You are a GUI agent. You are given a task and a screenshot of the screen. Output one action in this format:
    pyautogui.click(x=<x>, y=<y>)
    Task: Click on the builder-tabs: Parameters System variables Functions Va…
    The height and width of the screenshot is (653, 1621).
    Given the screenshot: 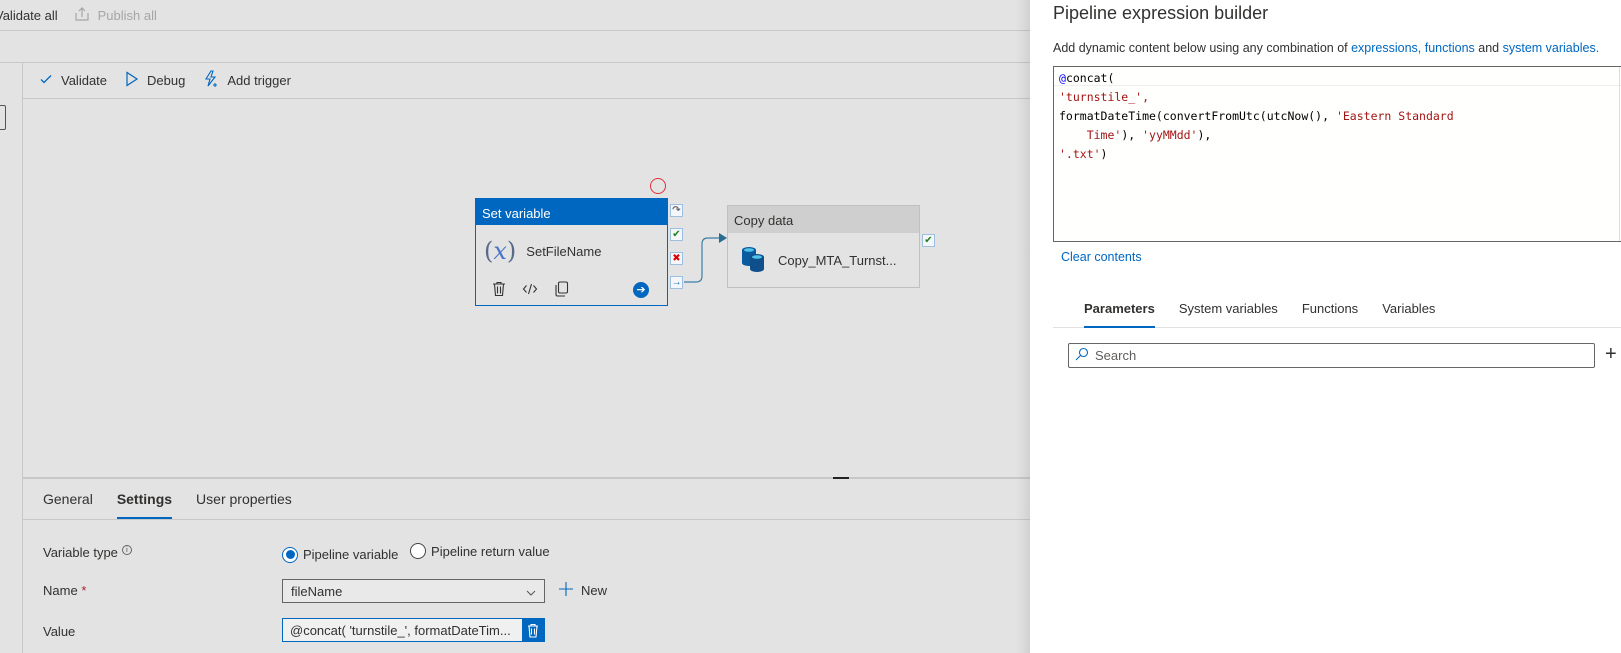 What is the action you would take?
    pyautogui.click(x=1337, y=312)
    